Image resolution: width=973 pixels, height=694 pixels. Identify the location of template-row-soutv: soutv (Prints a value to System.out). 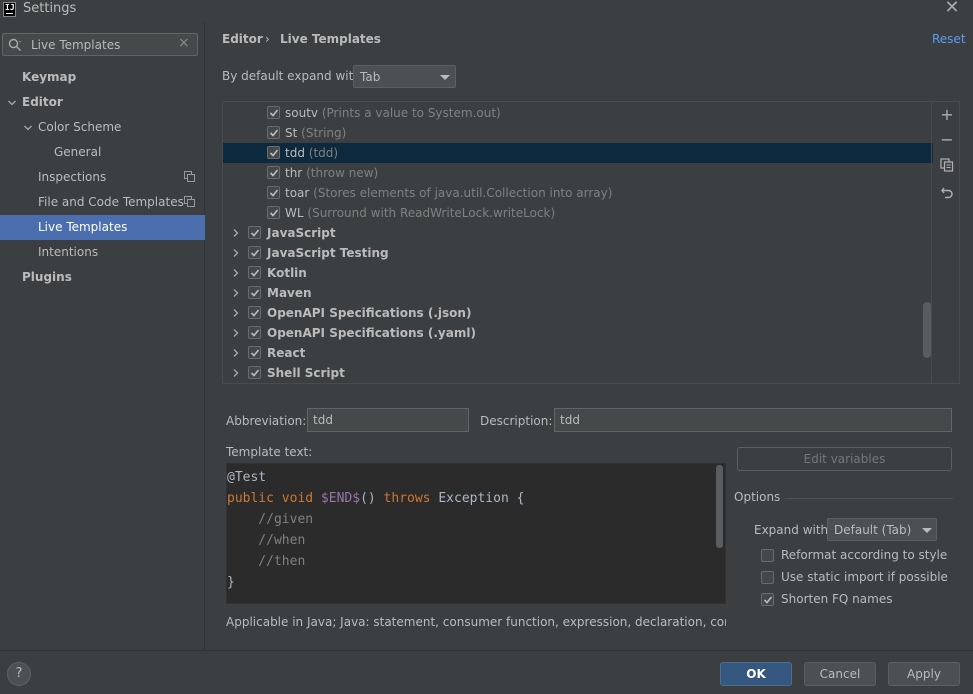
(578, 113).